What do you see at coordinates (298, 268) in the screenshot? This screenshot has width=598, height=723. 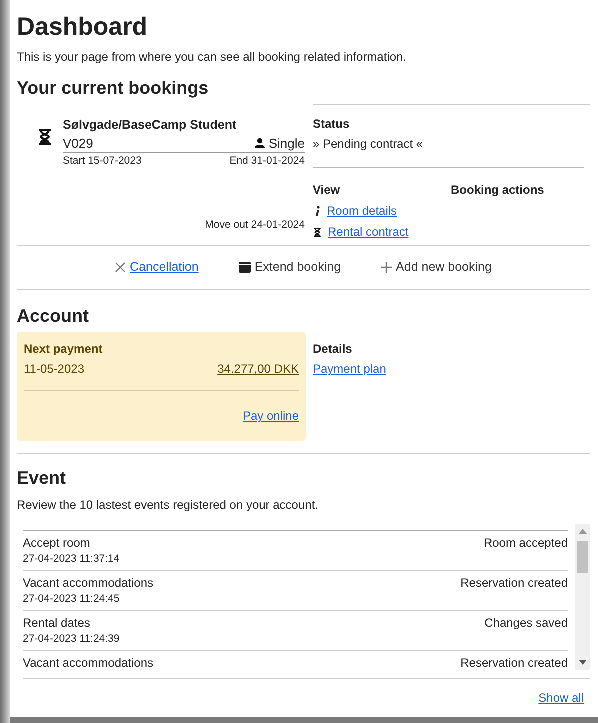 I see `action-label: Extend booking` at bounding box center [298, 268].